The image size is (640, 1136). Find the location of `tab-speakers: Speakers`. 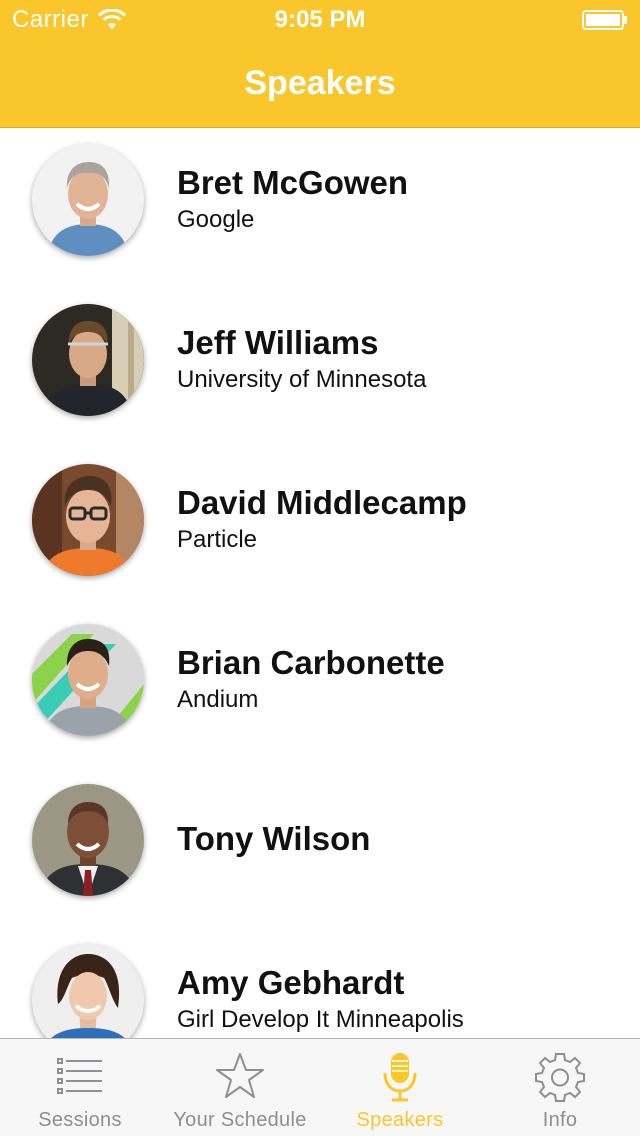

tab-speakers: Speakers is located at coordinates (400, 1087).